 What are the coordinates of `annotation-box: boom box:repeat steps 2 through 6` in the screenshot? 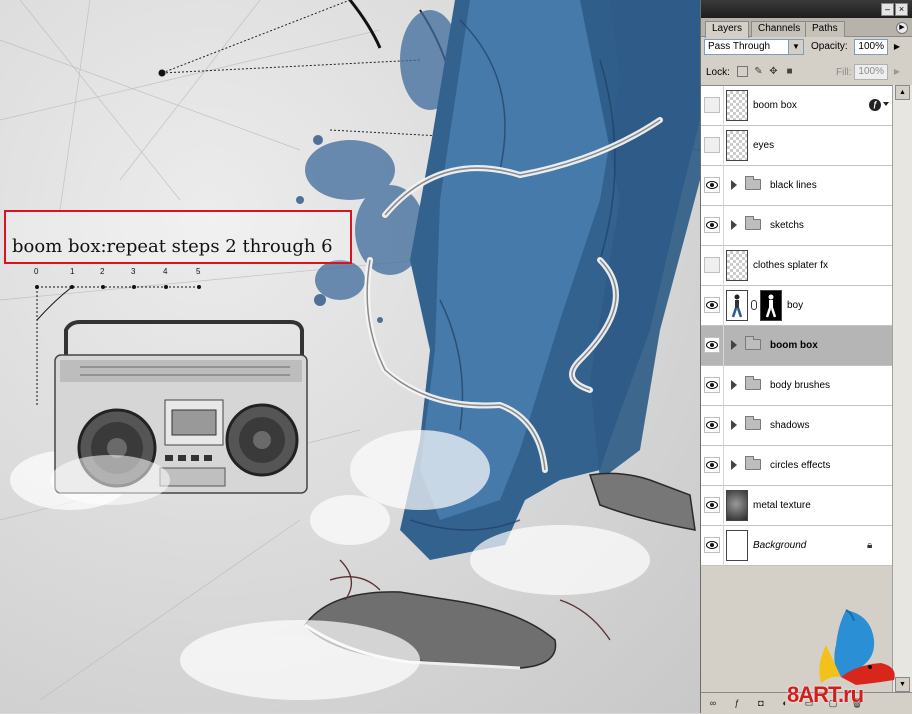 It's located at (178, 237).